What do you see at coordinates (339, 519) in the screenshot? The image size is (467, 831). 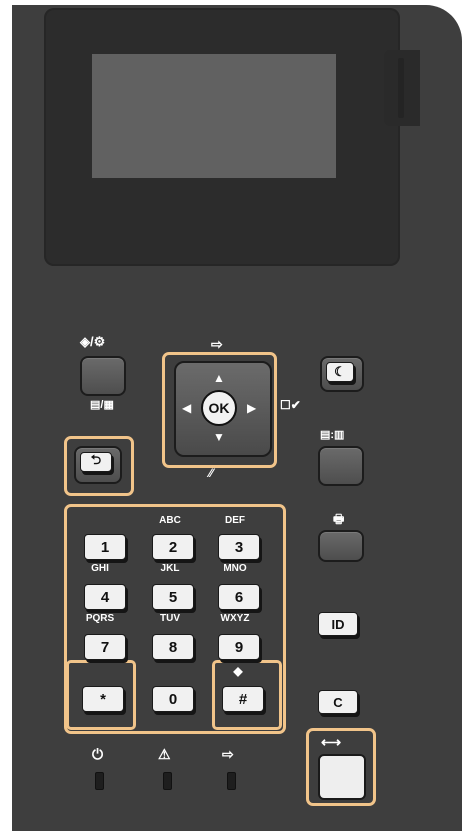 I see `paper-feed-icon: 🖶` at bounding box center [339, 519].